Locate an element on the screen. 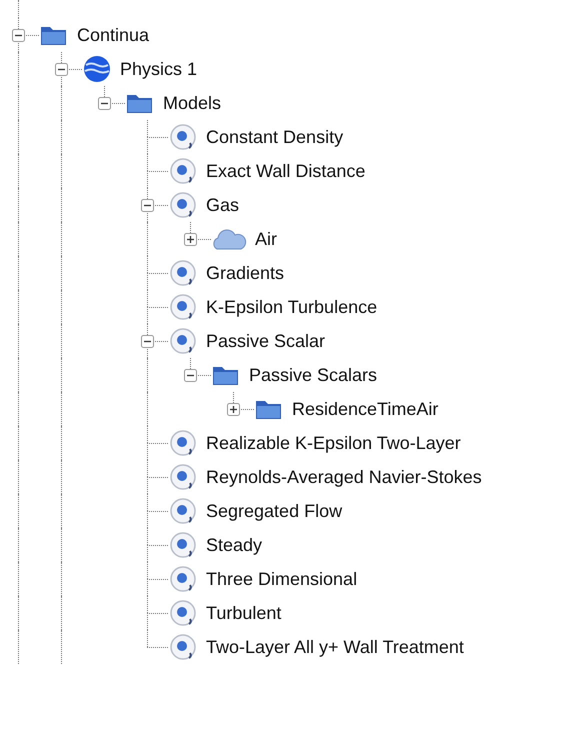  tree-item: ResidenceTimeAir is located at coordinates (365, 409).